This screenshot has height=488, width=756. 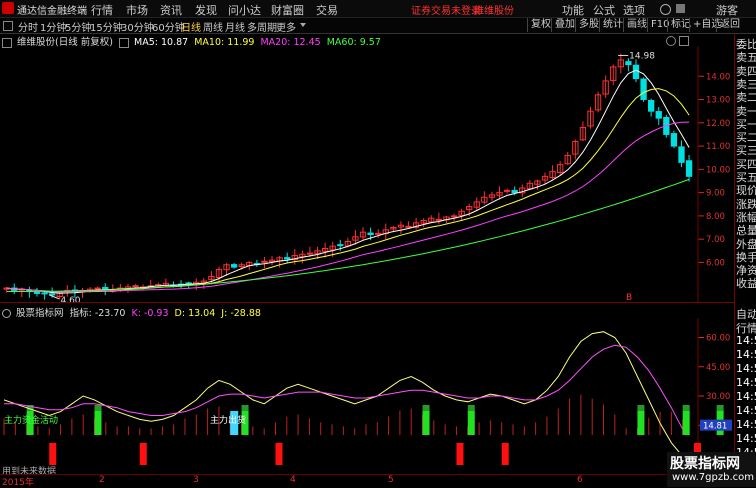 What do you see at coordinates (391, 480) in the screenshot?
I see `x-tick: 5` at bounding box center [391, 480].